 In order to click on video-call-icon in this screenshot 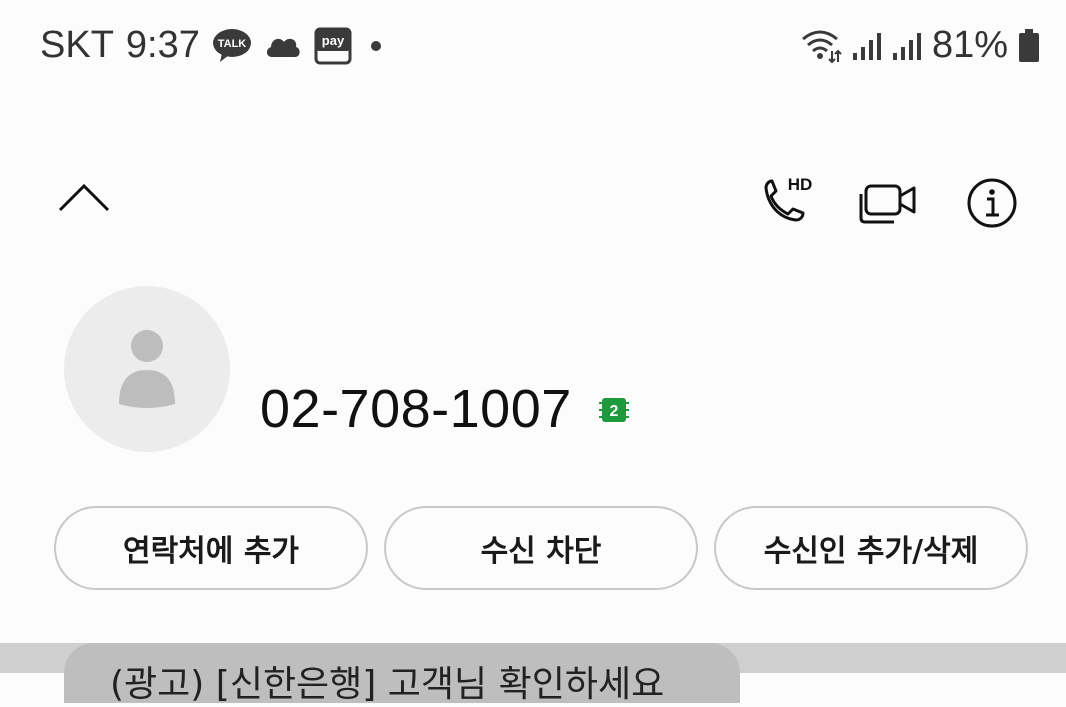, I will do `click(889, 202)`.